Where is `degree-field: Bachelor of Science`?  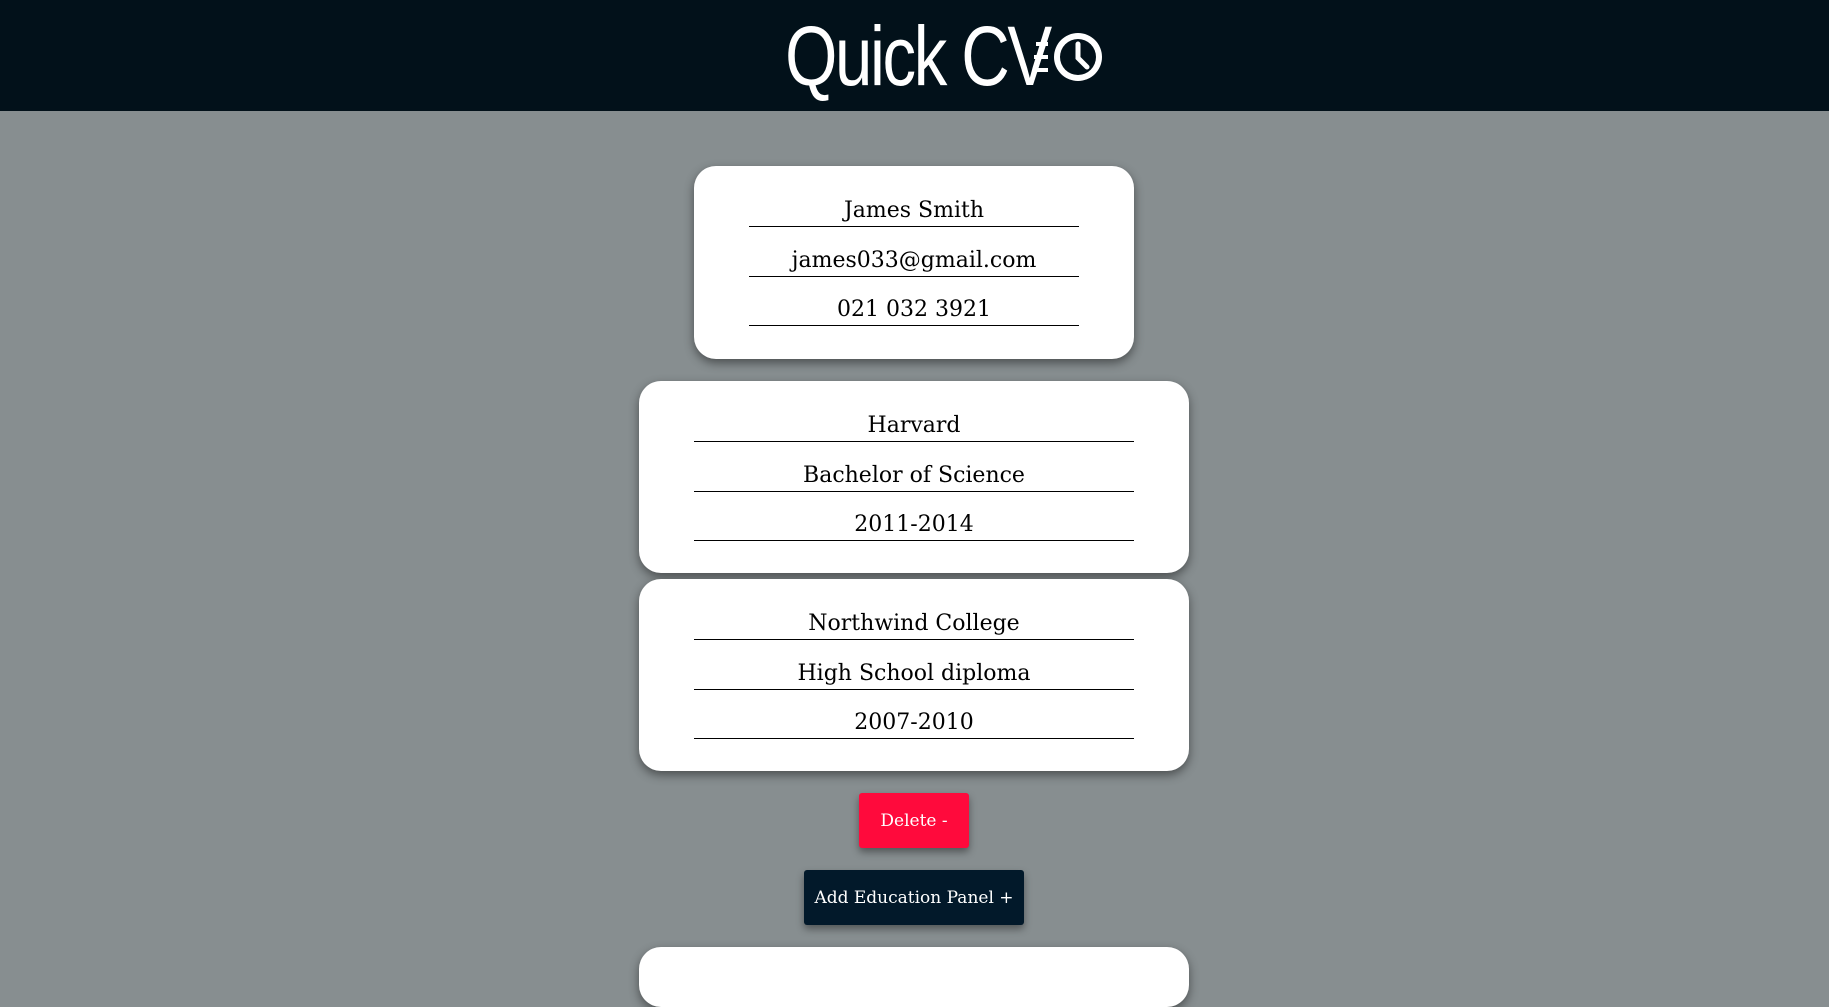 degree-field: Bachelor of Science is located at coordinates (914, 476).